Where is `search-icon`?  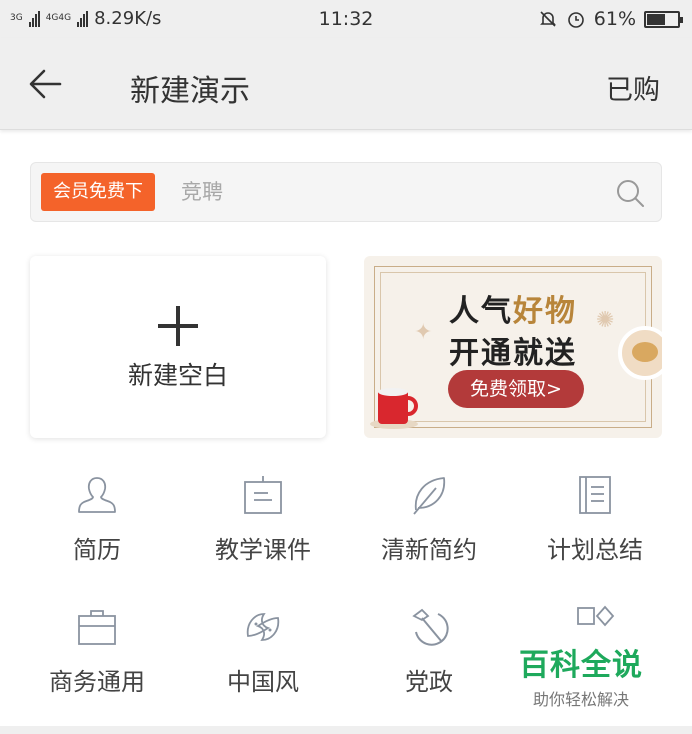
search-icon is located at coordinates (630, 193).